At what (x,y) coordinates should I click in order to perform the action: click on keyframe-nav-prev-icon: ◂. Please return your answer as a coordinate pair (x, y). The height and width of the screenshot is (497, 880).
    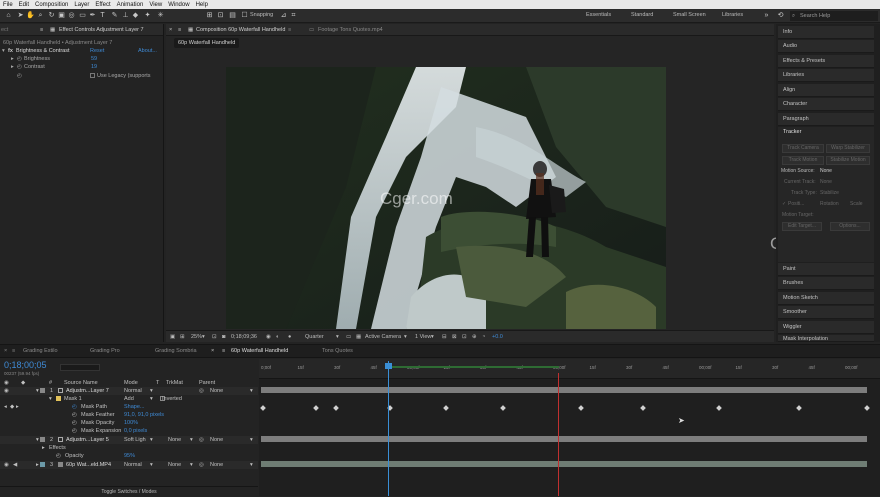
    Looking at the image, I should click on (5, 407).